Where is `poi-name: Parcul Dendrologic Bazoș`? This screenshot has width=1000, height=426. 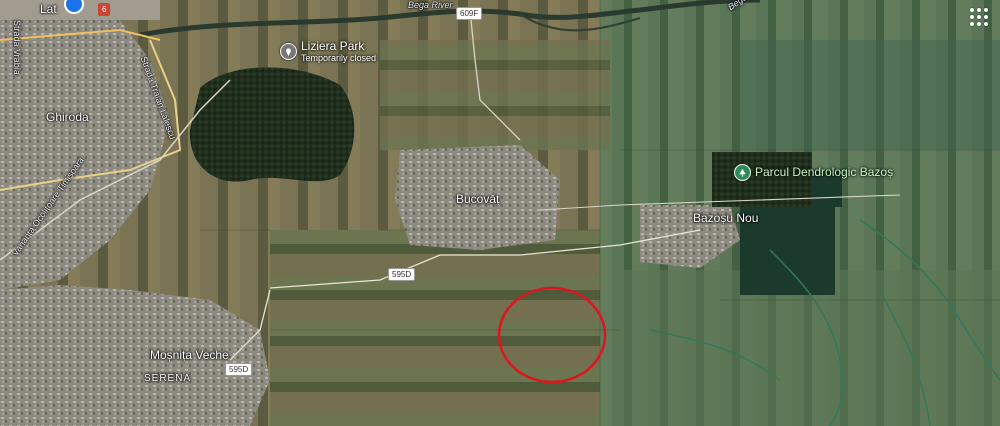 poi-name: Parcul Dendrologic Bazoș is located at coordinates (824, 172).